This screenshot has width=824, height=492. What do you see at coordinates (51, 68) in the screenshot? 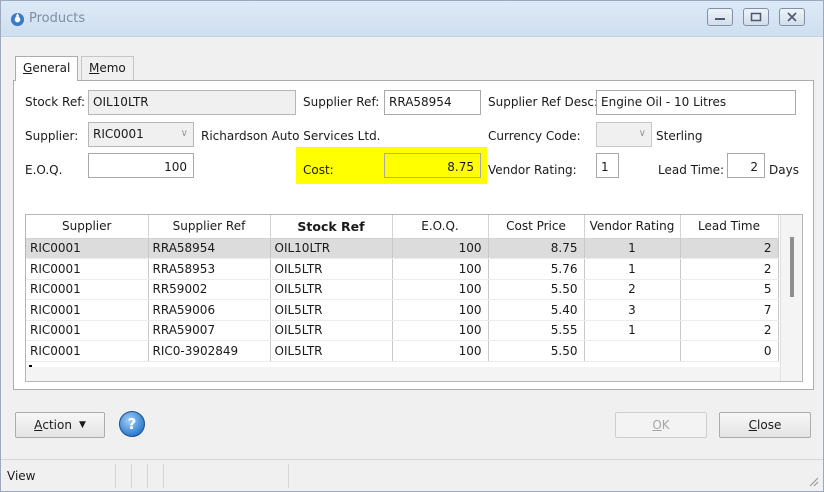
I see `tab-general-rest: eneral` at bounding box center [51, 68].